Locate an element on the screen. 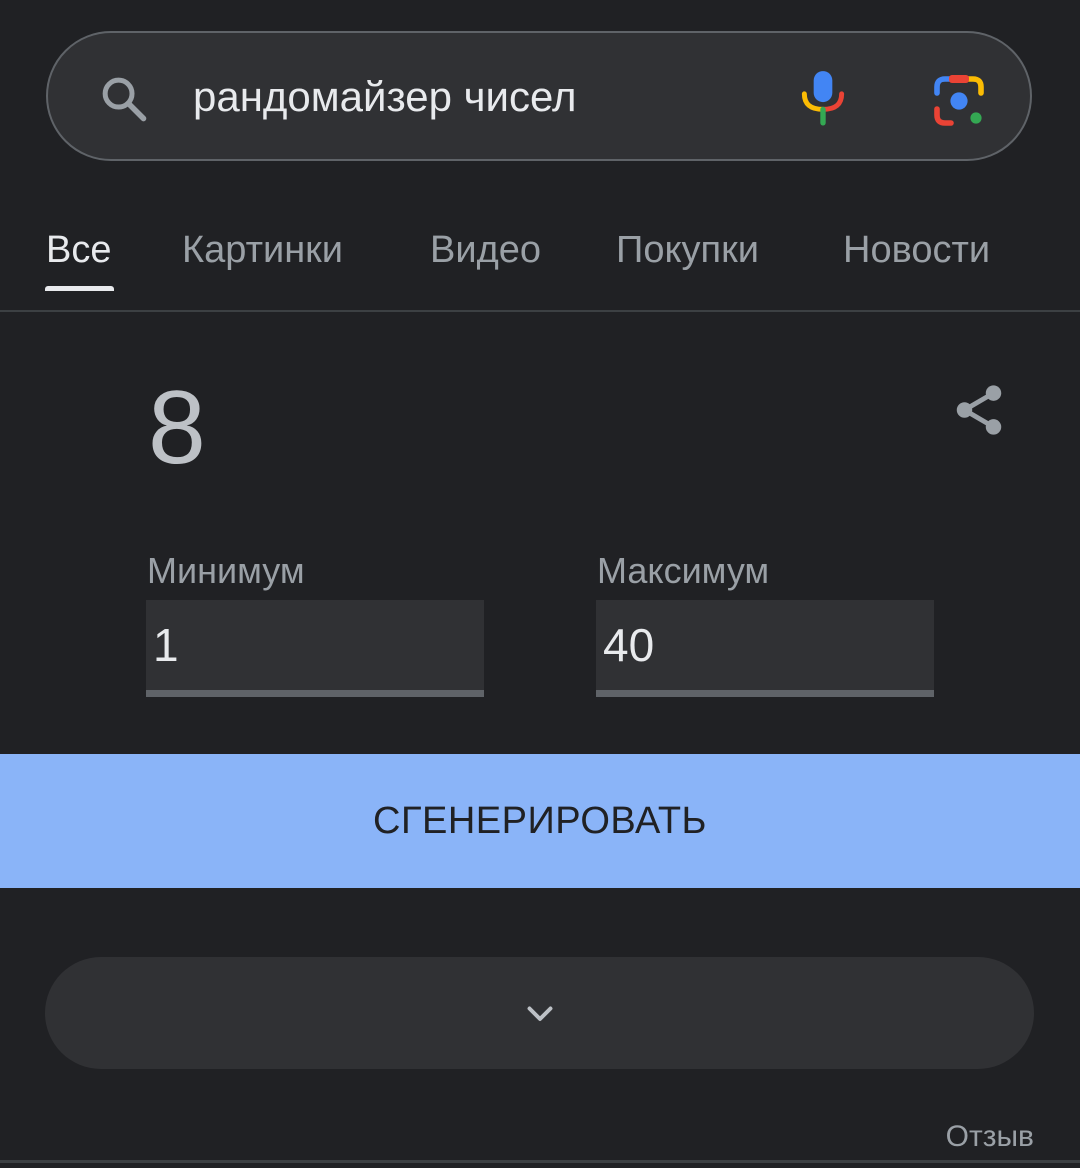 This screenshot has height=1168, width=1080. max-label: Максимум is located at coordinates (683, 570).